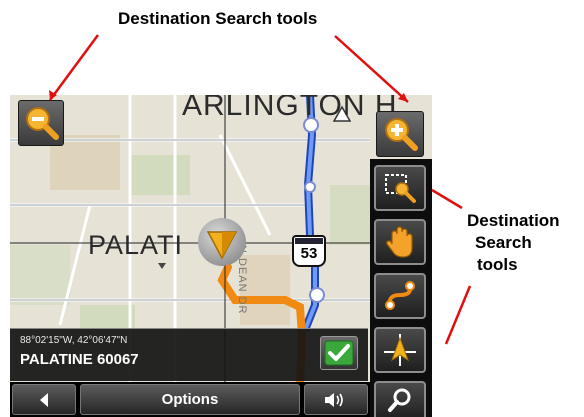  Describe the element at coordinates (74, 67) in the screenshot. I see `annotation-arrow-left` at that location.